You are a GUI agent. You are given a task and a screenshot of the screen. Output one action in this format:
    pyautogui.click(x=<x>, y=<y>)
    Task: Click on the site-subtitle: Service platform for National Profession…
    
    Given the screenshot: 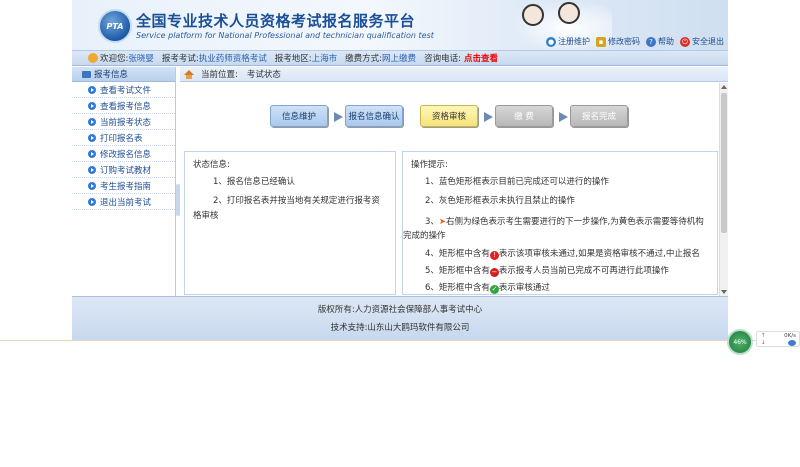 What is the action you would take?
    pyautogui.click(x=285, y=35)
    